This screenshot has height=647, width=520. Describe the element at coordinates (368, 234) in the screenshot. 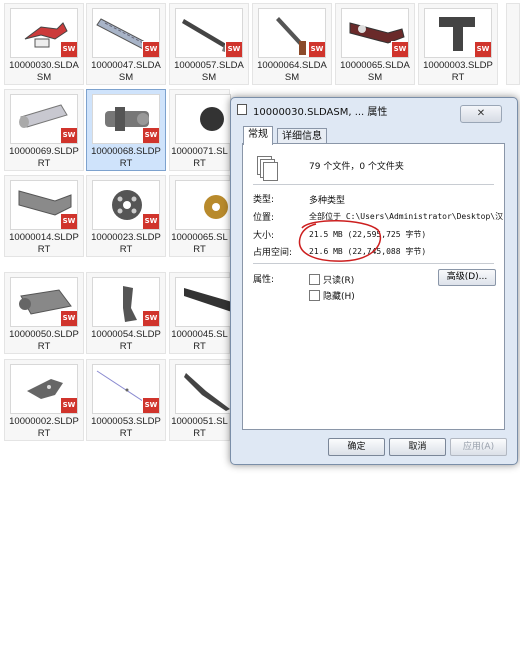

I see `size-value: 21.5 MB (22,595,725 字节)` at that location.